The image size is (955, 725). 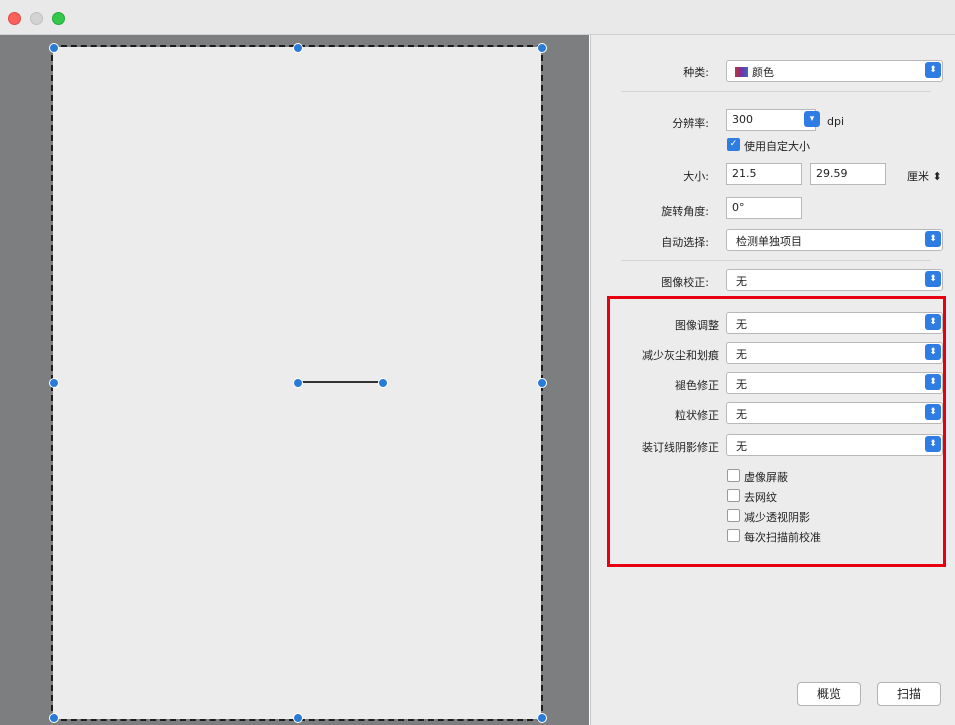 I want to click on resolution-dropdown-icon: ▾, so click(x=812, y=119).